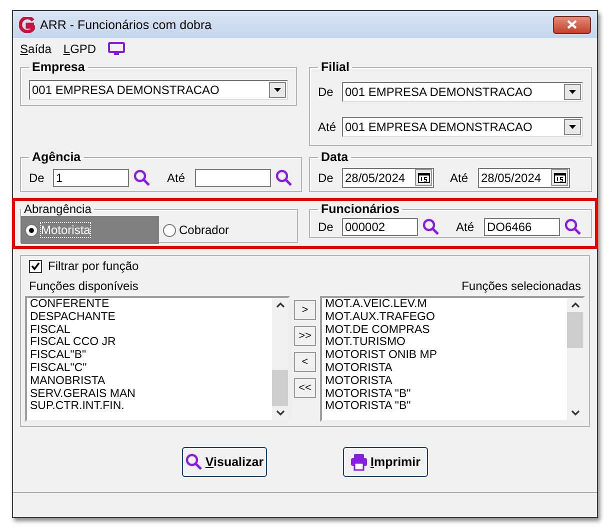  I want to click on transfer-button: <<, so click(305, 388).